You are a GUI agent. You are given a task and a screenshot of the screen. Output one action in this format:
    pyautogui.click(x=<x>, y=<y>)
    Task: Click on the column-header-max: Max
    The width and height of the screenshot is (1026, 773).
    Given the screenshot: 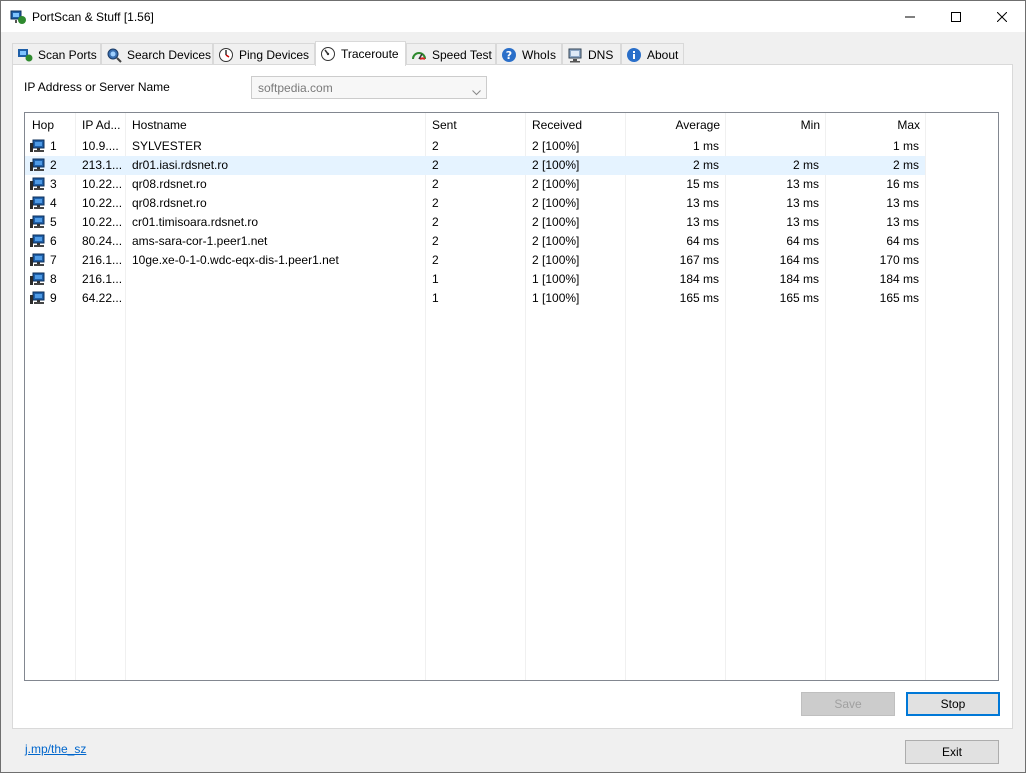 What is the action you would take?
    pyautogui.click(x=872, y=125)
    